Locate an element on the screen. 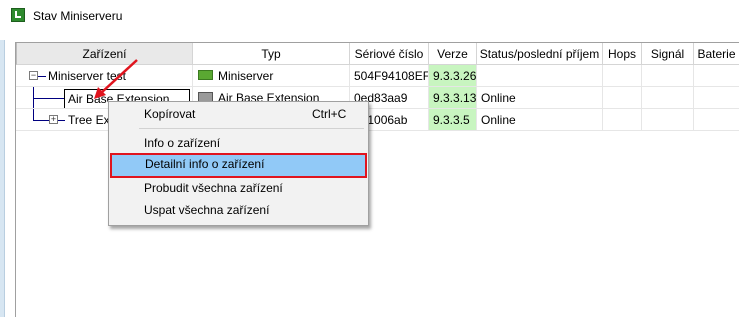 Image resolution: width=739 pixels, height=317 pixels. column-header-status: Status/poslední příjem is located at coordinates (540, 54).